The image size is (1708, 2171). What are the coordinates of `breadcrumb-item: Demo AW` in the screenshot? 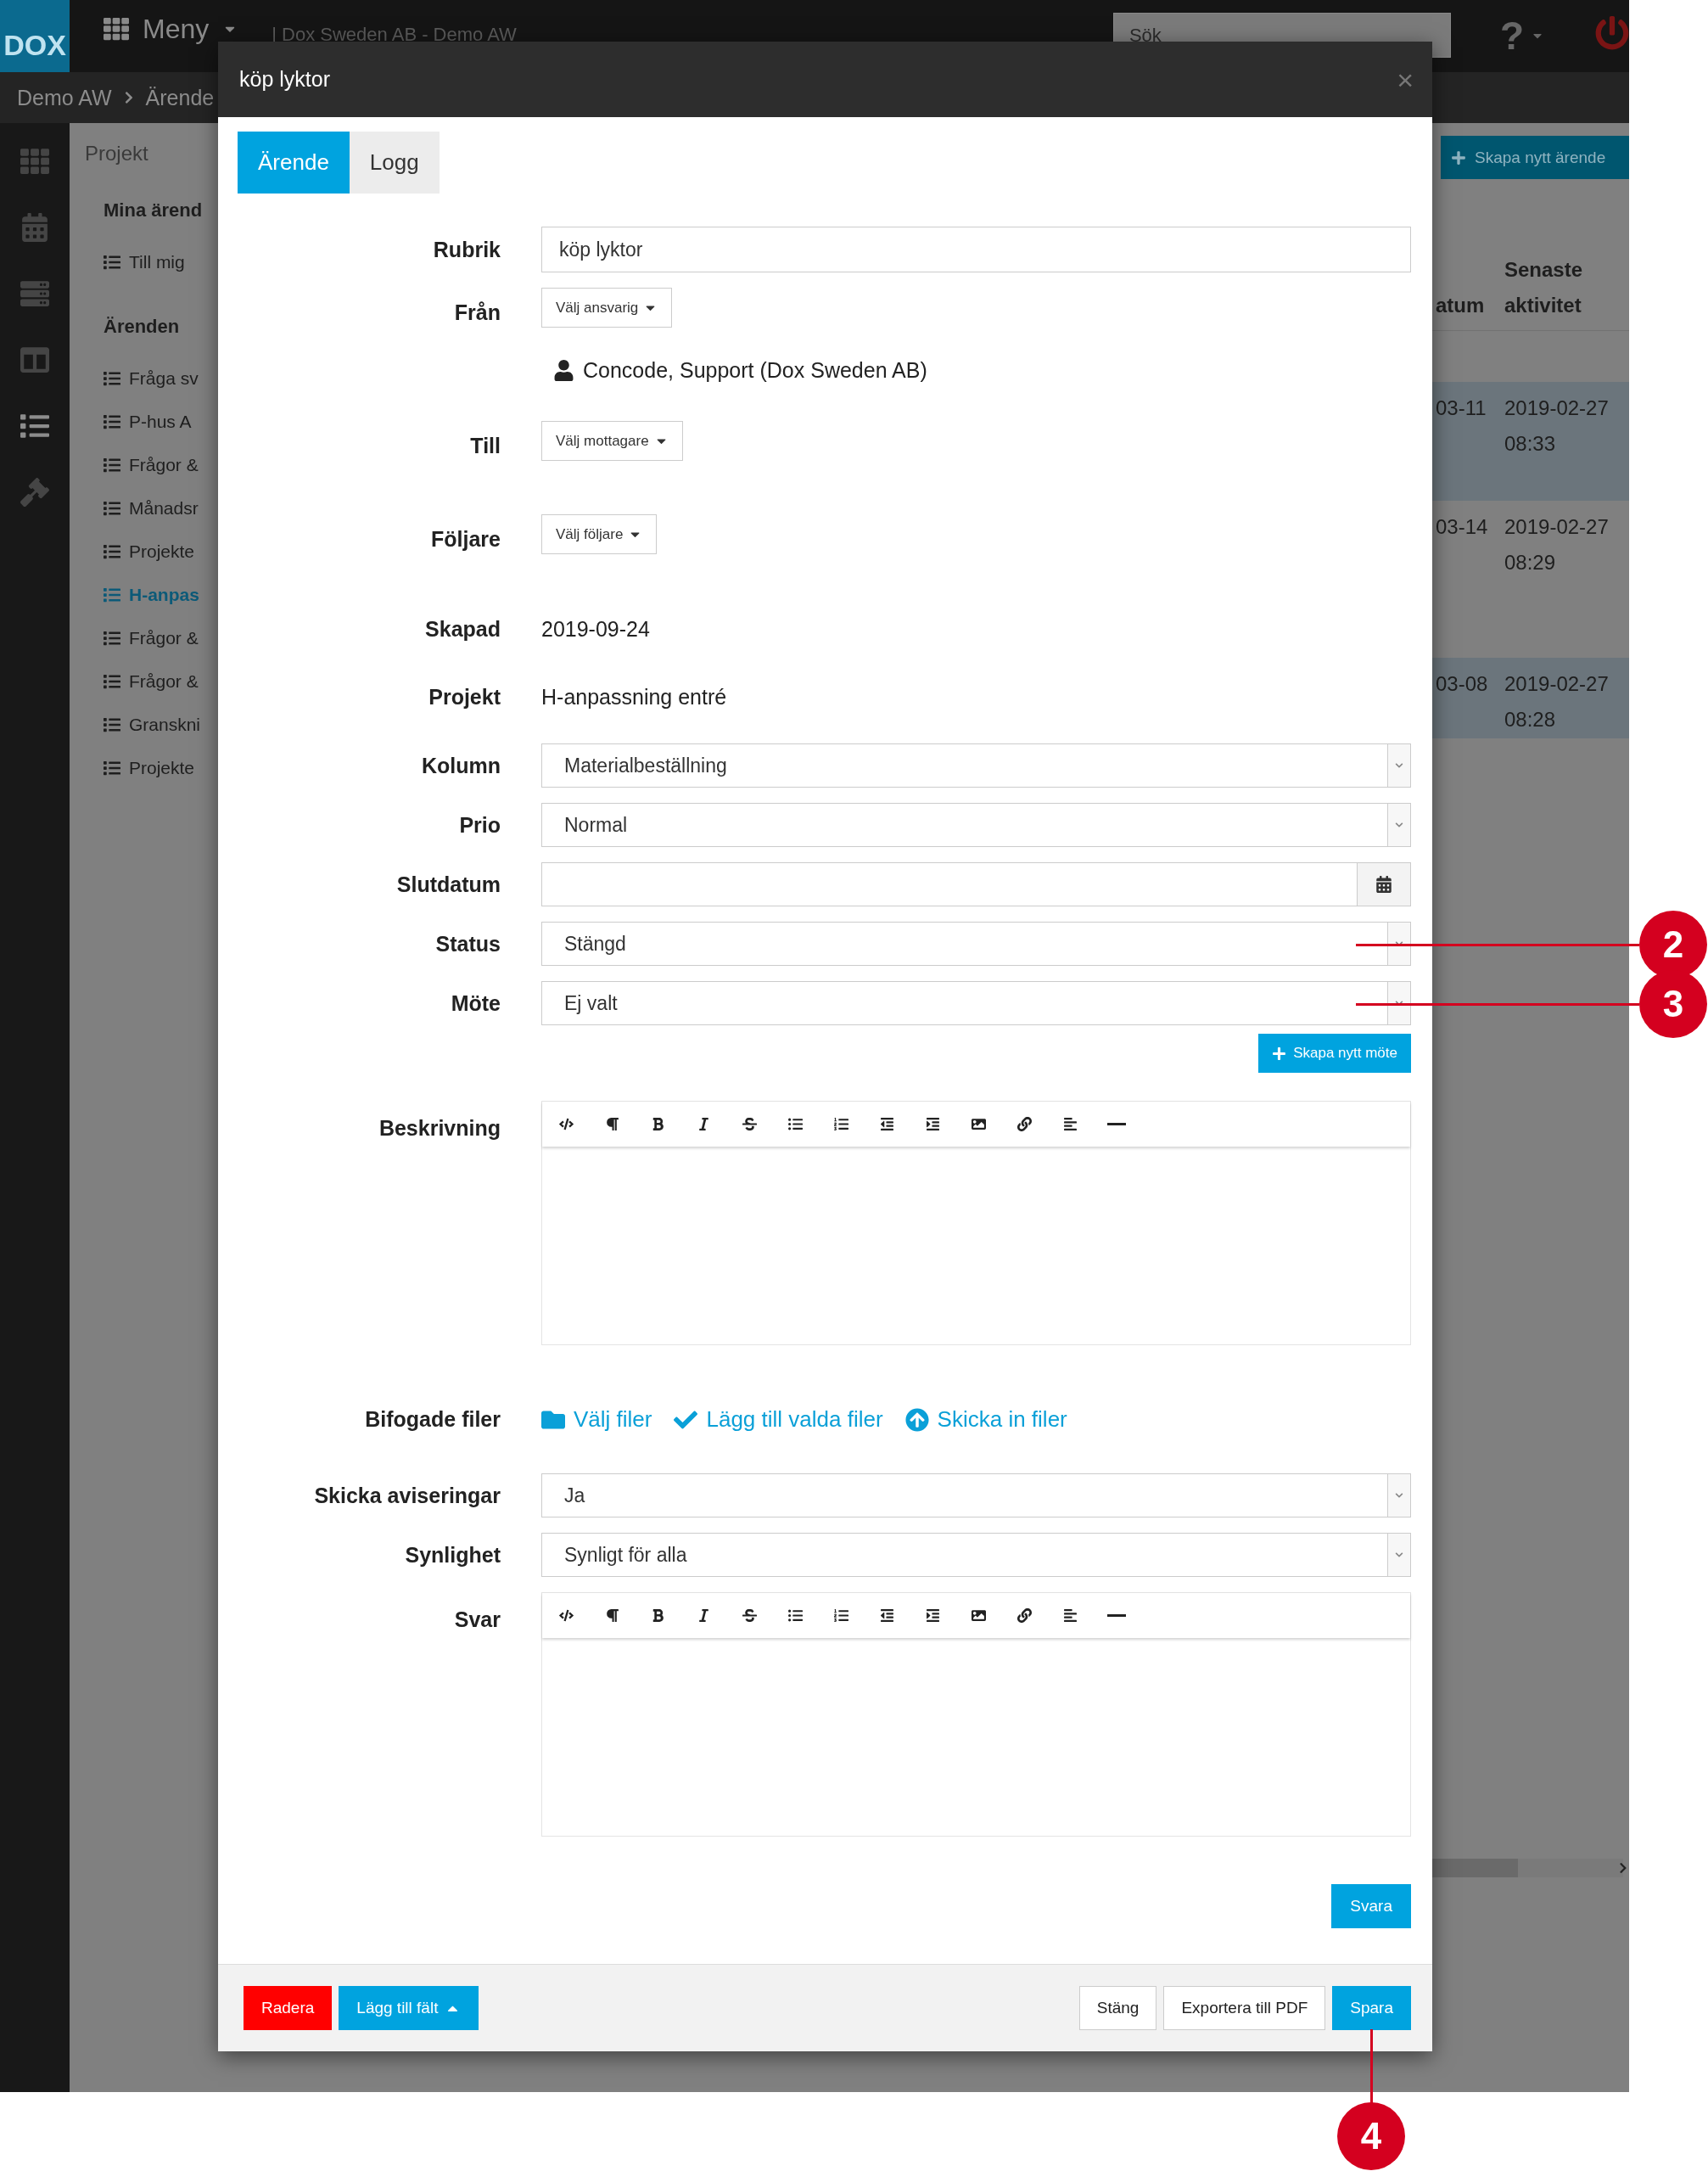 It's located at (64, 97).